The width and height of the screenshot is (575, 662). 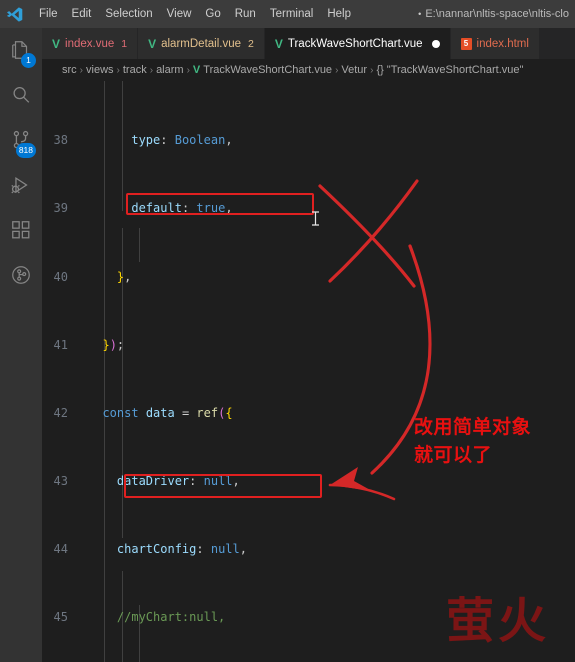 I want to click on breadcrumb-item-file: TrackWaveShortChart.vue, so click(x=267, y=70).